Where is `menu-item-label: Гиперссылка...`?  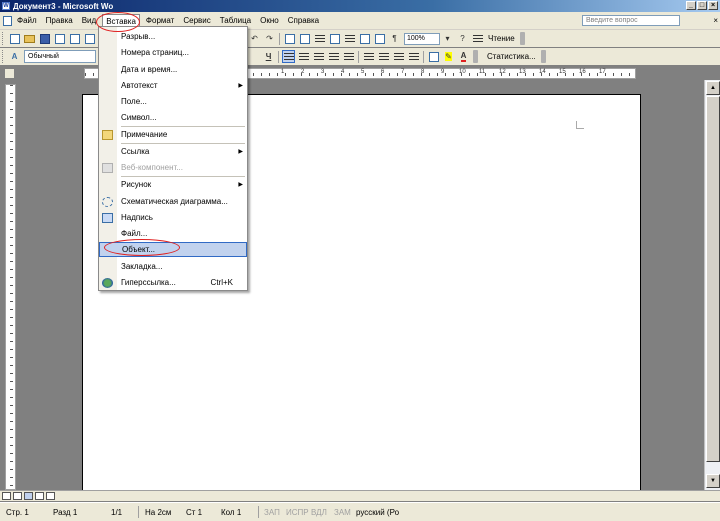
menu-item-label: Гиперссылка... is located at coordinates (148, 282).